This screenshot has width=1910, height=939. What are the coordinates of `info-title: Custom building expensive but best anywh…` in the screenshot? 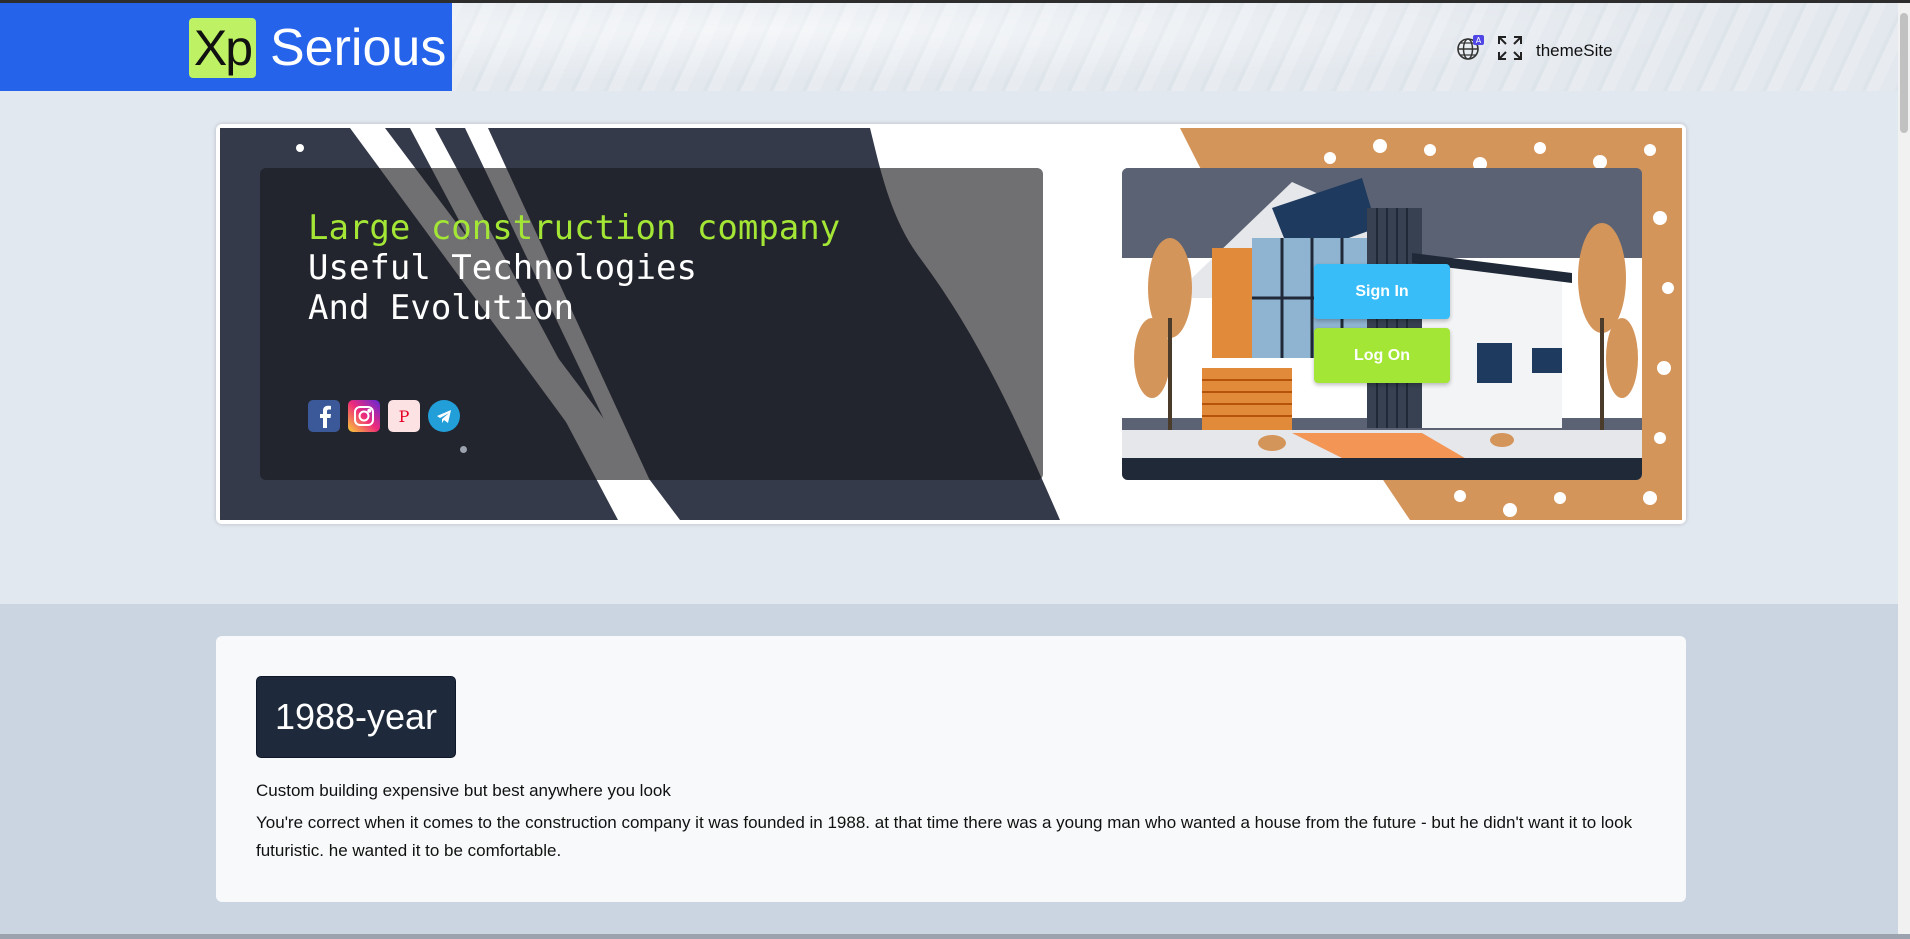 It's located at (463, 790).